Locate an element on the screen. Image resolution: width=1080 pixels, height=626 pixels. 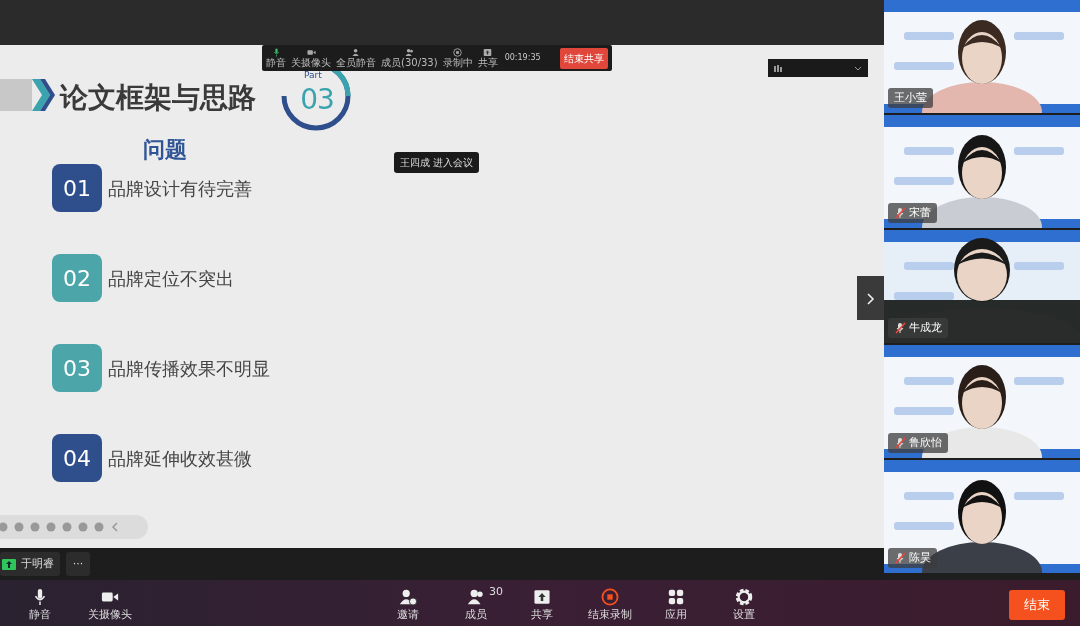
number-badge: 04 is located at coordinates (77, 458).